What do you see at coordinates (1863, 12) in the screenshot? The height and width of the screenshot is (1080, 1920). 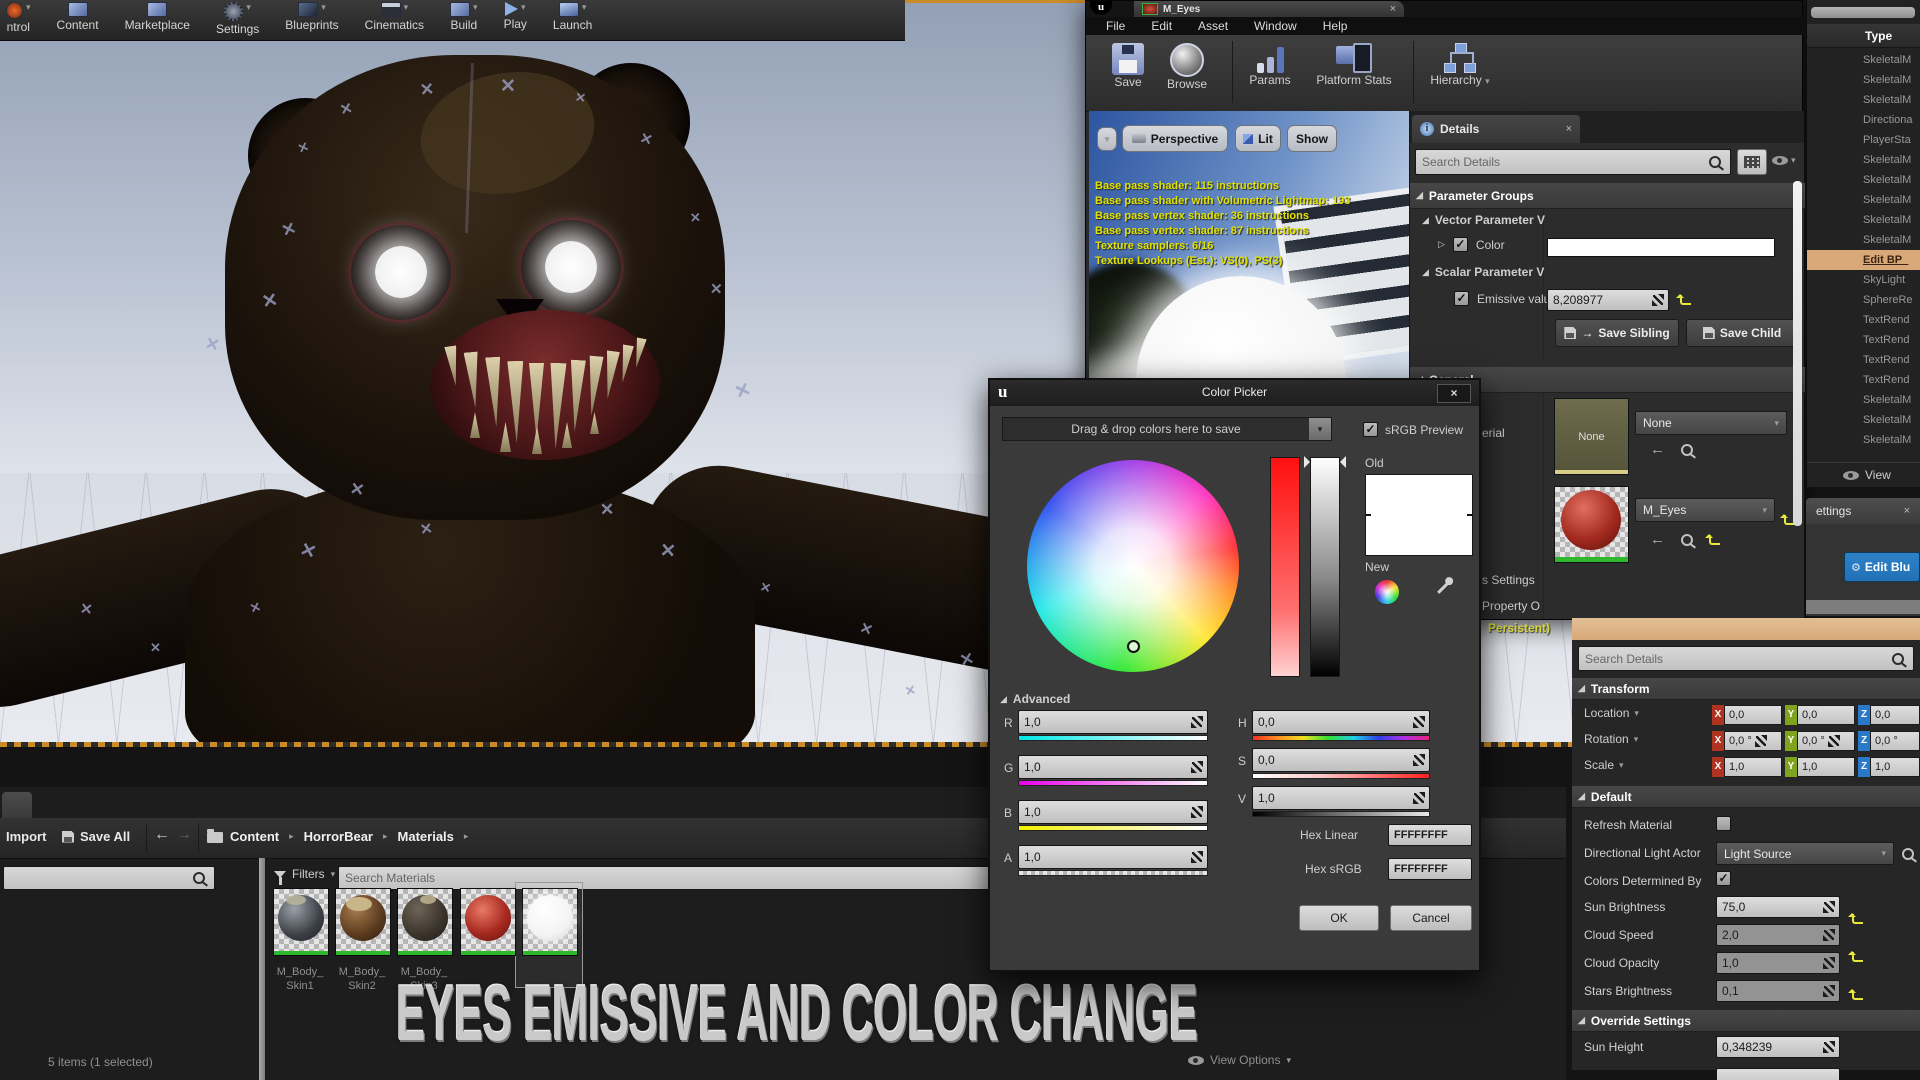 I see `outliner-hscrollbar` at bounding box center [1863, 12].